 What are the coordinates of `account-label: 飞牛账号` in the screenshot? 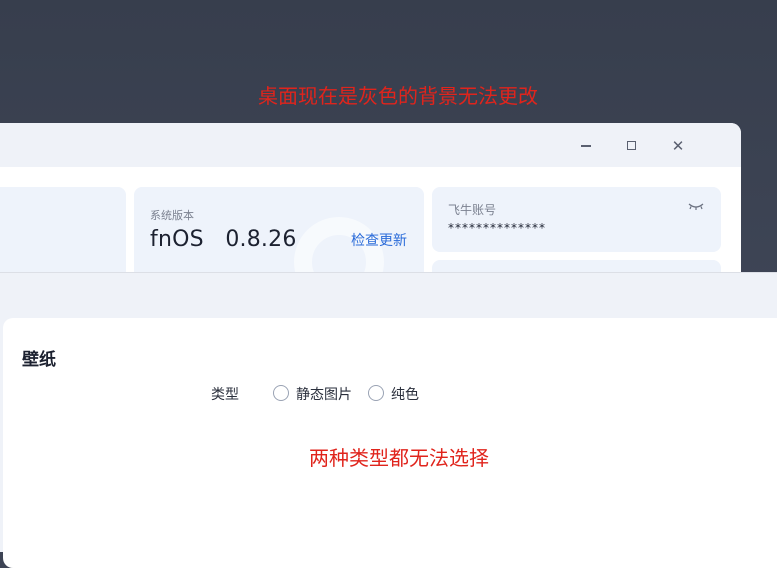 It's located at (472, 210).